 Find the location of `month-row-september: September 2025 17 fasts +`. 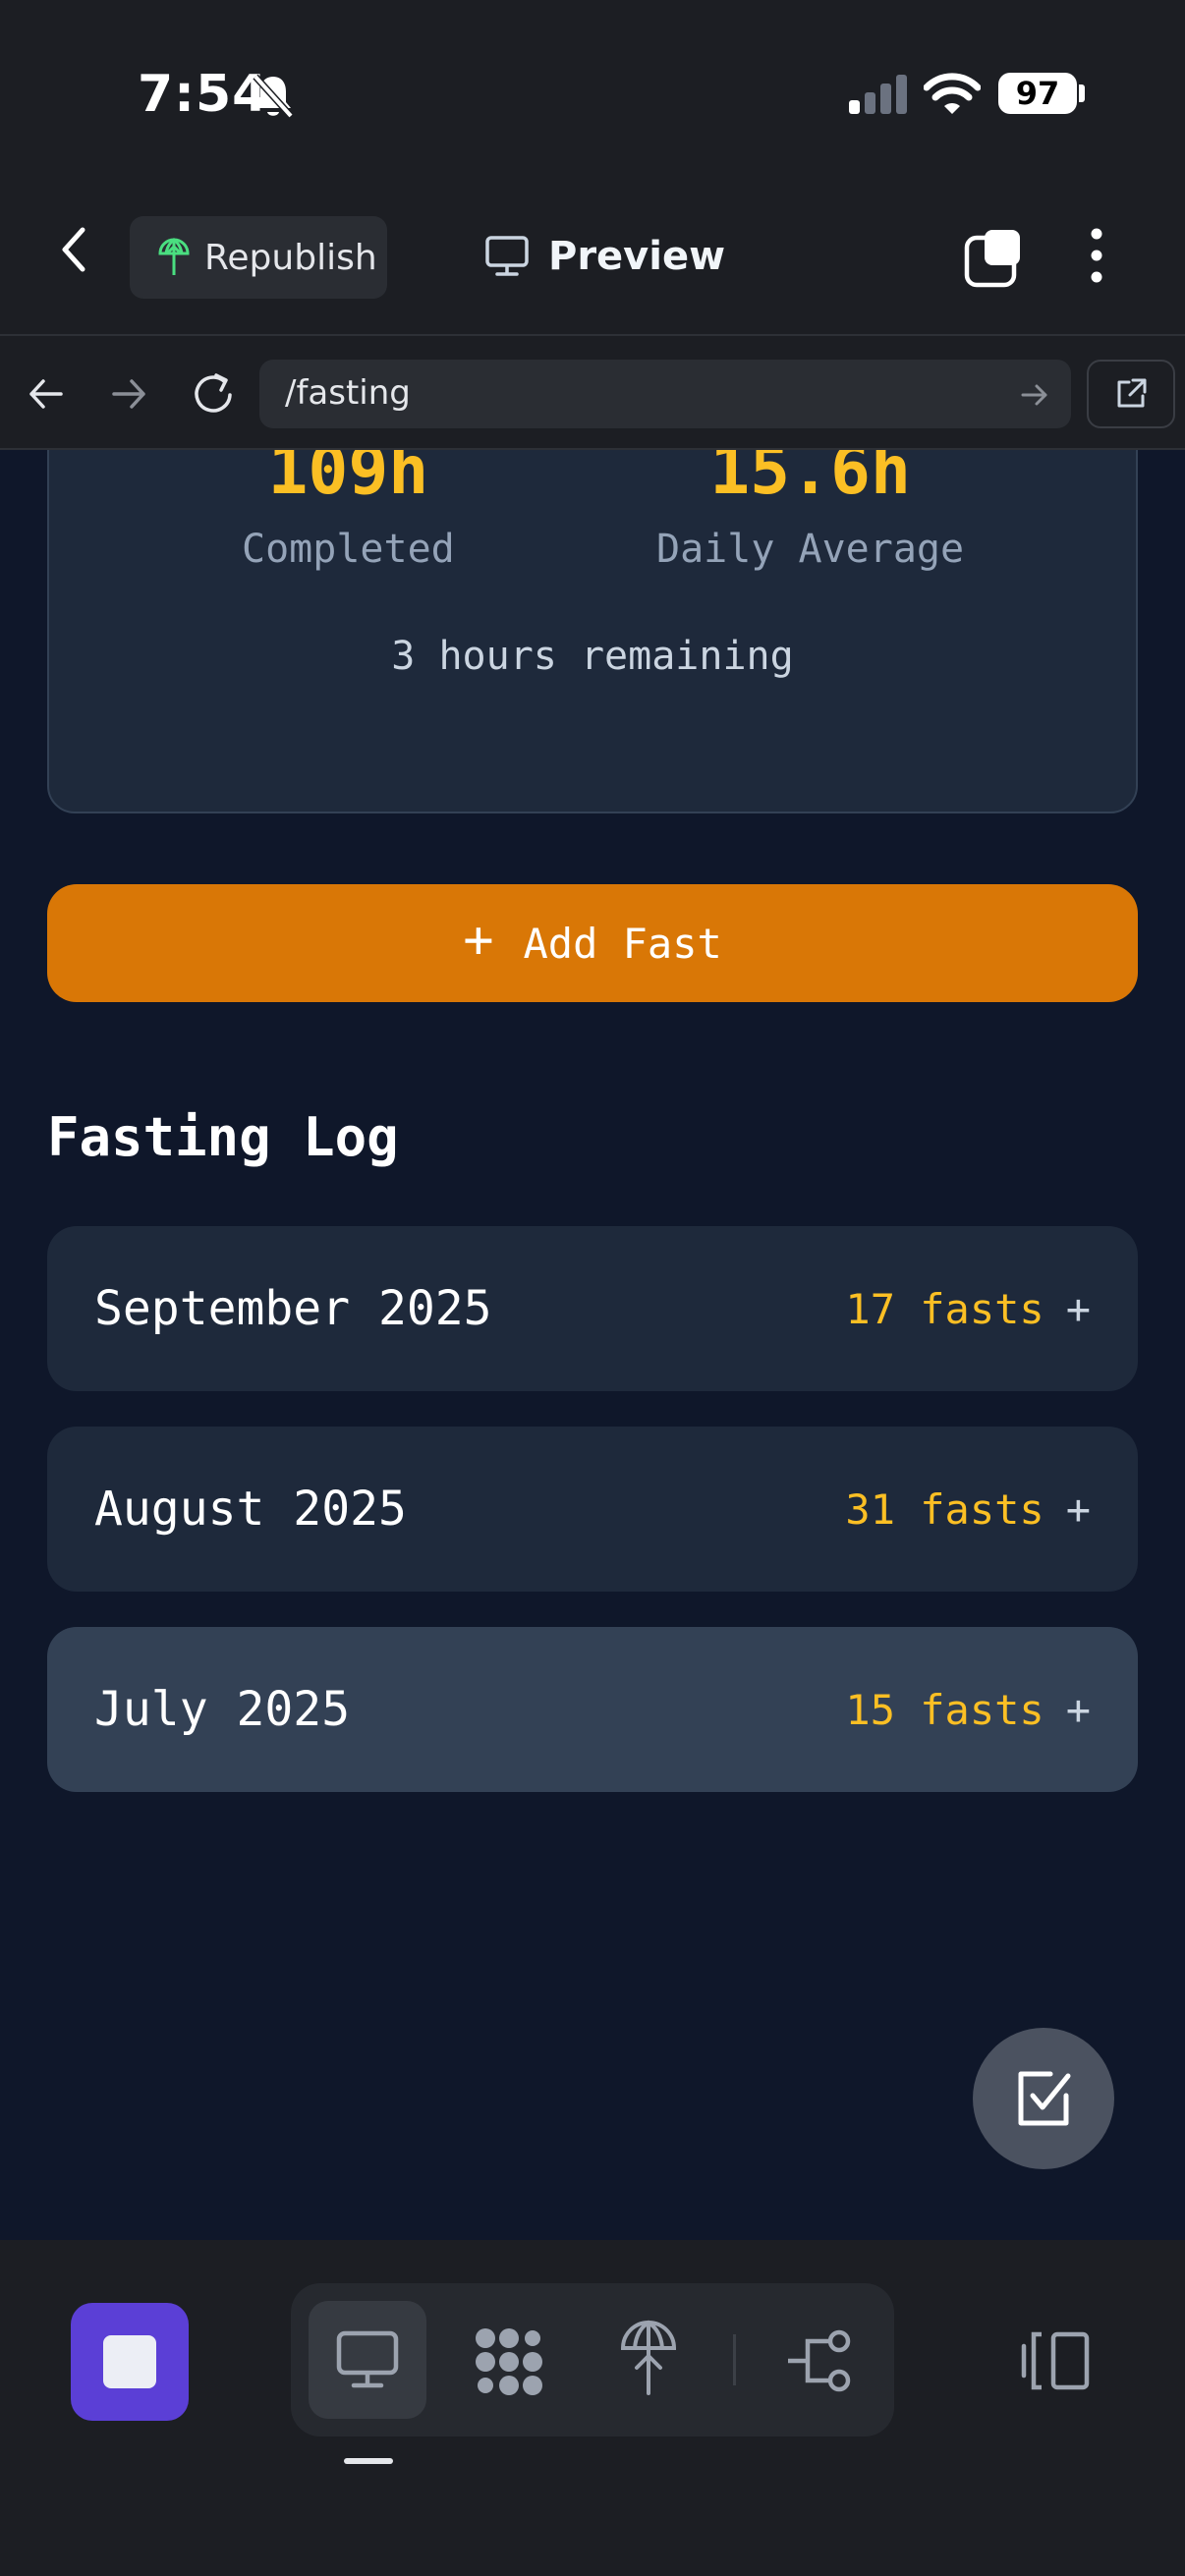

month-row-september: September 2025 17 fasts + is located at coordinates (592, 1308).